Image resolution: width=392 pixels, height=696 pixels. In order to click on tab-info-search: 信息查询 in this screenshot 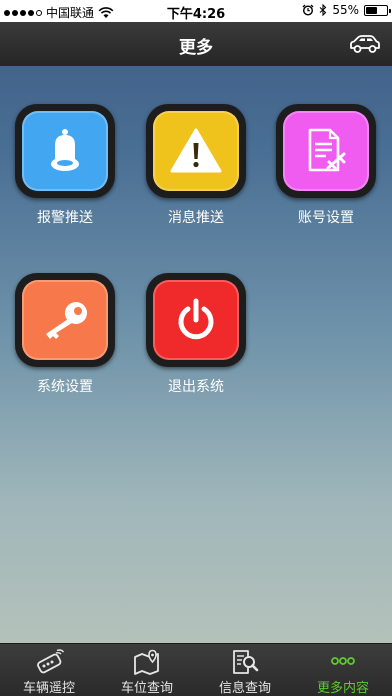, I will do `click(245, 670)`.